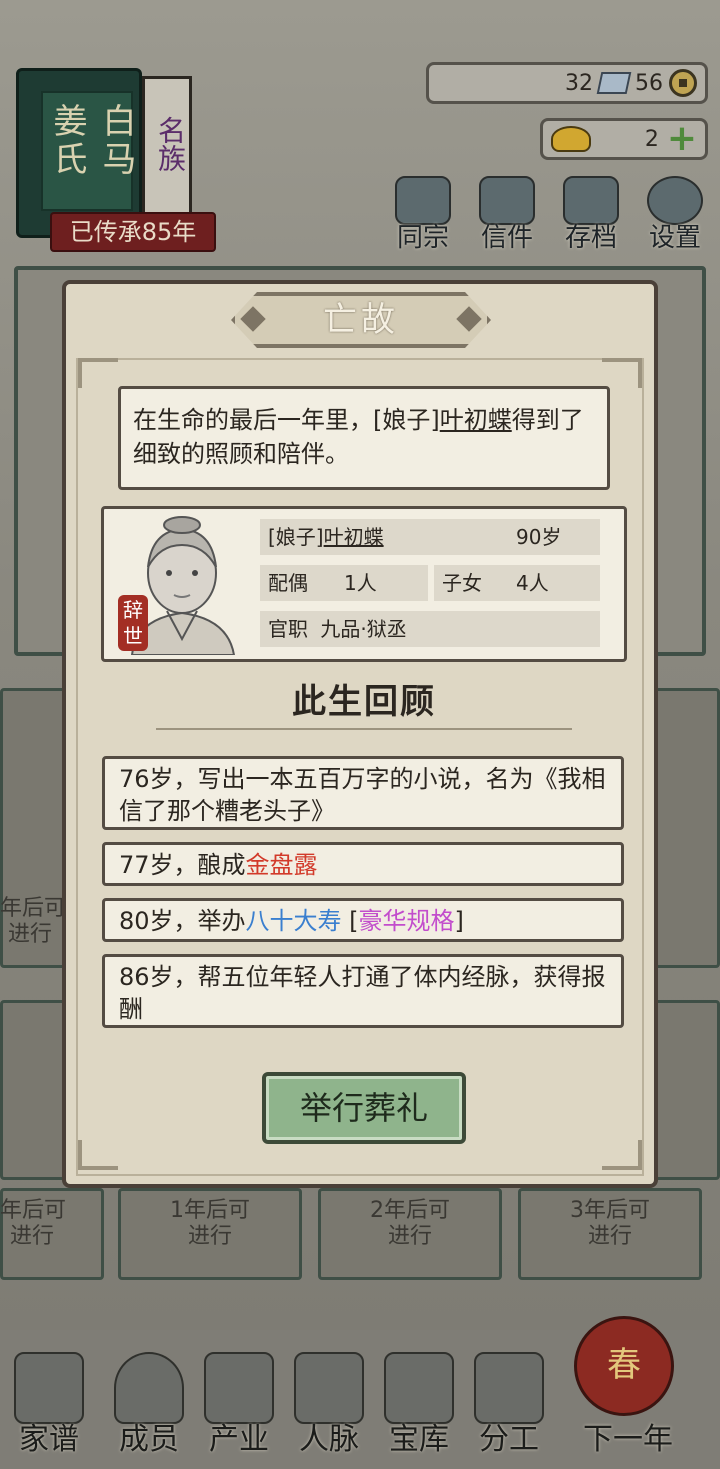 This screenshot has width=720, height=1469. Describe the element at coordinates (539, 537) in the screenshot. I see `profile-age: 90岁` at that location.